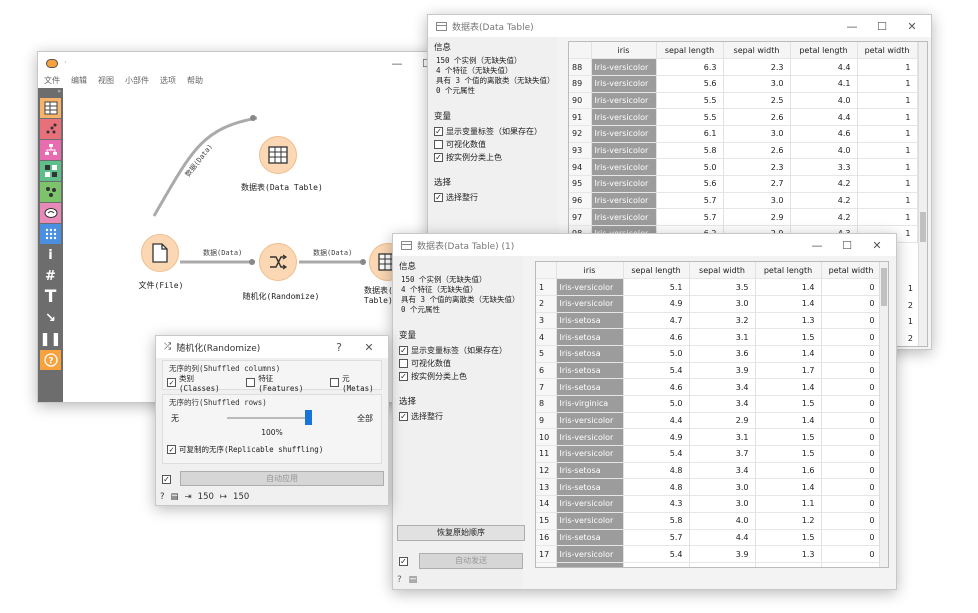 The height and width of the screenshot is (613, 978). Describe the element at coordinates (743, 184) in the screenshot. I see `table-row: 95 Iris-versicolor 5.6 2.7 4.2 1` at that location.